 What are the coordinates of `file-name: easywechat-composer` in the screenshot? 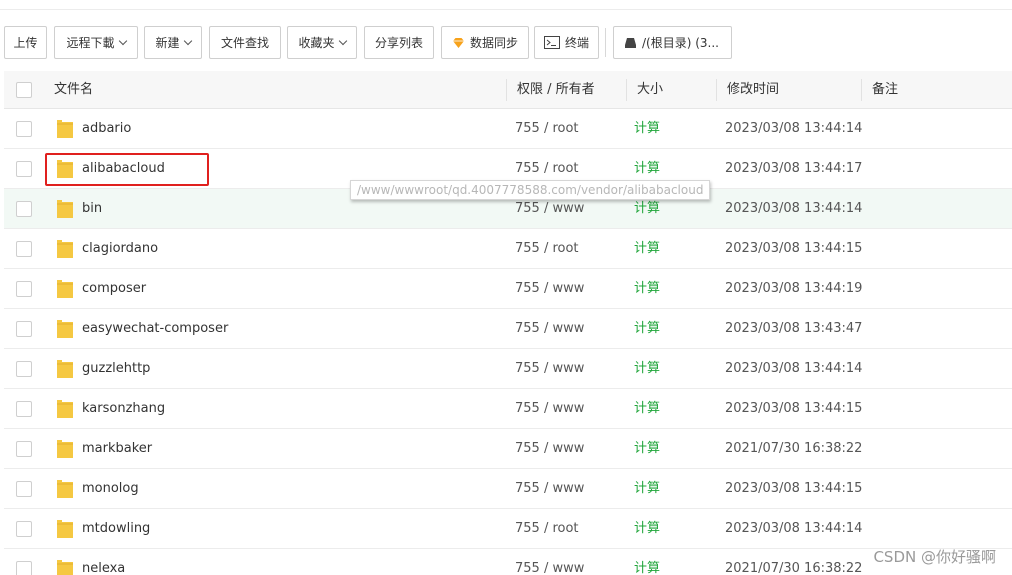 It's located at (155, 329).